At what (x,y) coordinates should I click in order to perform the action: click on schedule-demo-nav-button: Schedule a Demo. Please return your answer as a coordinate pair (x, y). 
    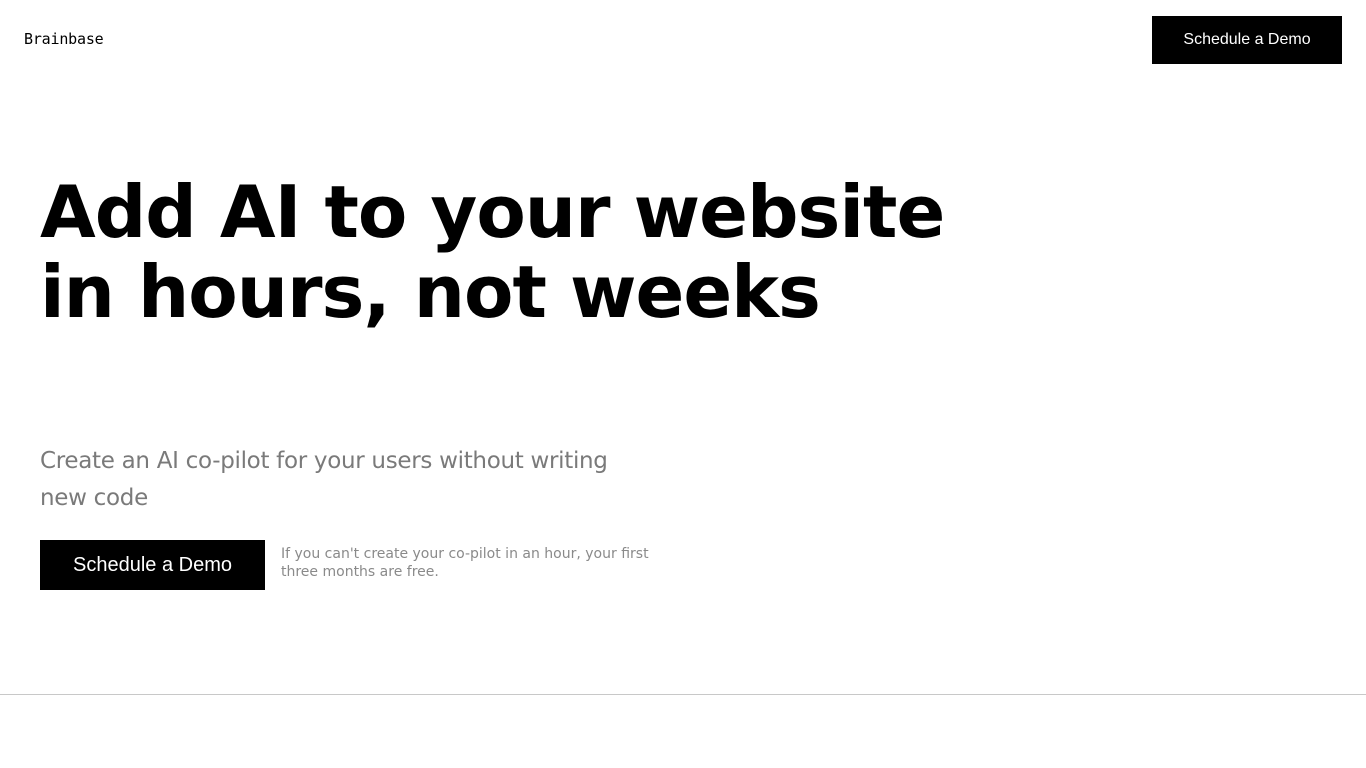
    Looking at the image, I should click on (1247, 40).